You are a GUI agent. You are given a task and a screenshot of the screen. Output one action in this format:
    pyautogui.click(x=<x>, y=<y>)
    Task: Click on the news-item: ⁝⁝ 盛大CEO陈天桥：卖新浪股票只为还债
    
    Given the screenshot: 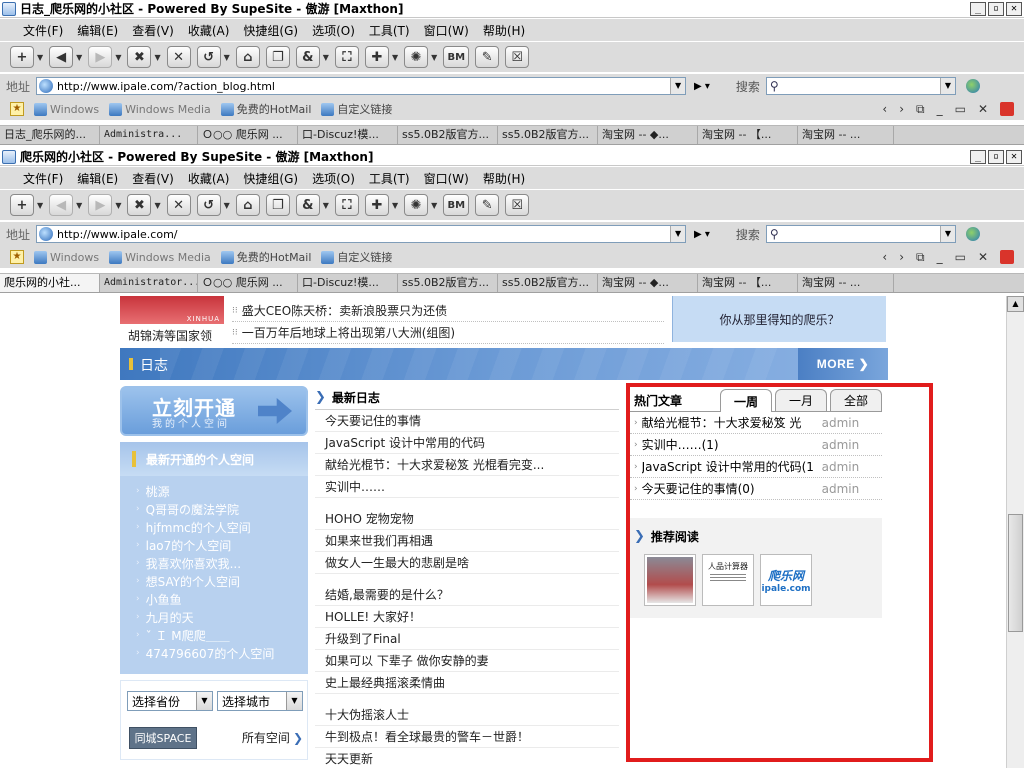 What is the action you would take?
    pyautogui.click(x=448, y=311)
    